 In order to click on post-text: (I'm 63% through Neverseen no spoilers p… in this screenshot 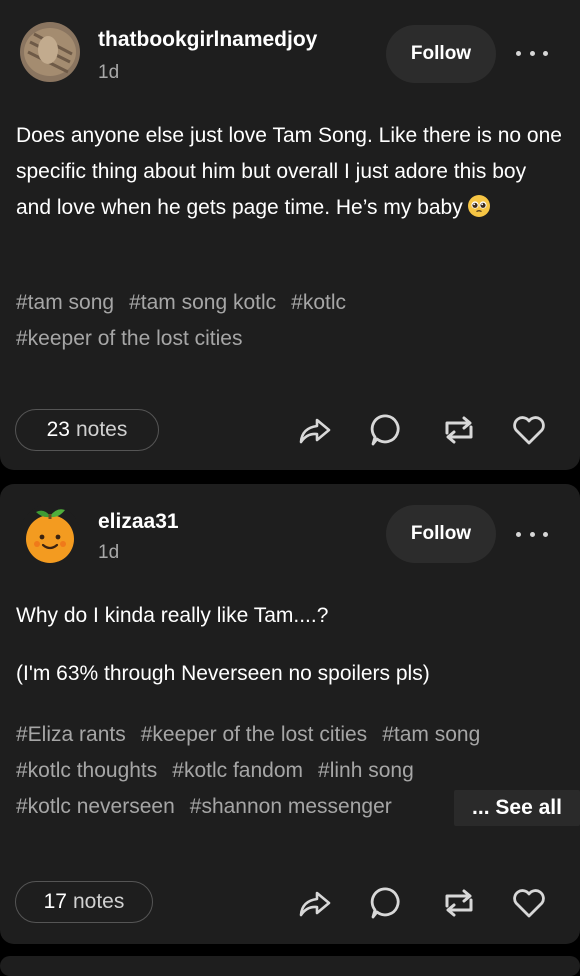, I will do `click(223, 673)`.